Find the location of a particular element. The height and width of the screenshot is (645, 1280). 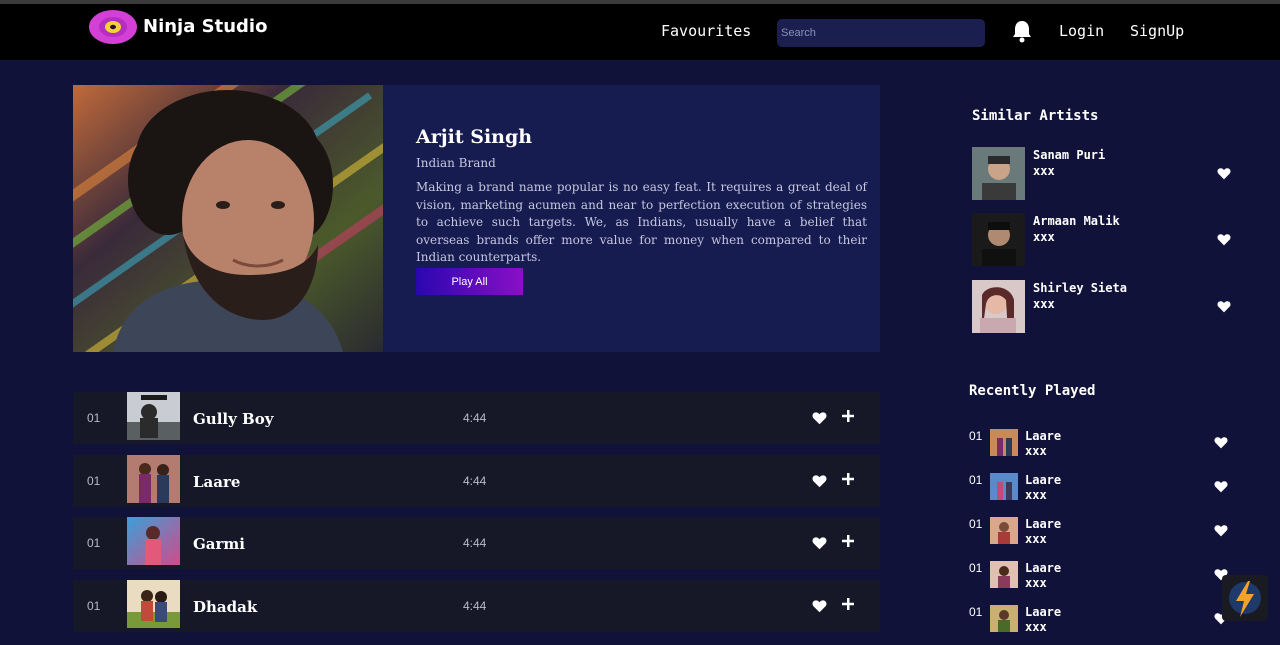

song-row: 01 Gully Boy 4:44 is located at coordinates (476, 418).